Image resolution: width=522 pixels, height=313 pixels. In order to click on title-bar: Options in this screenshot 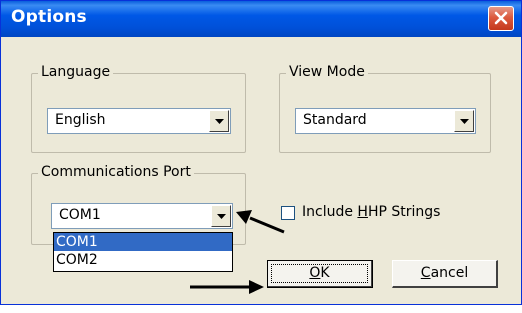, I will do `click(261, 19)`.